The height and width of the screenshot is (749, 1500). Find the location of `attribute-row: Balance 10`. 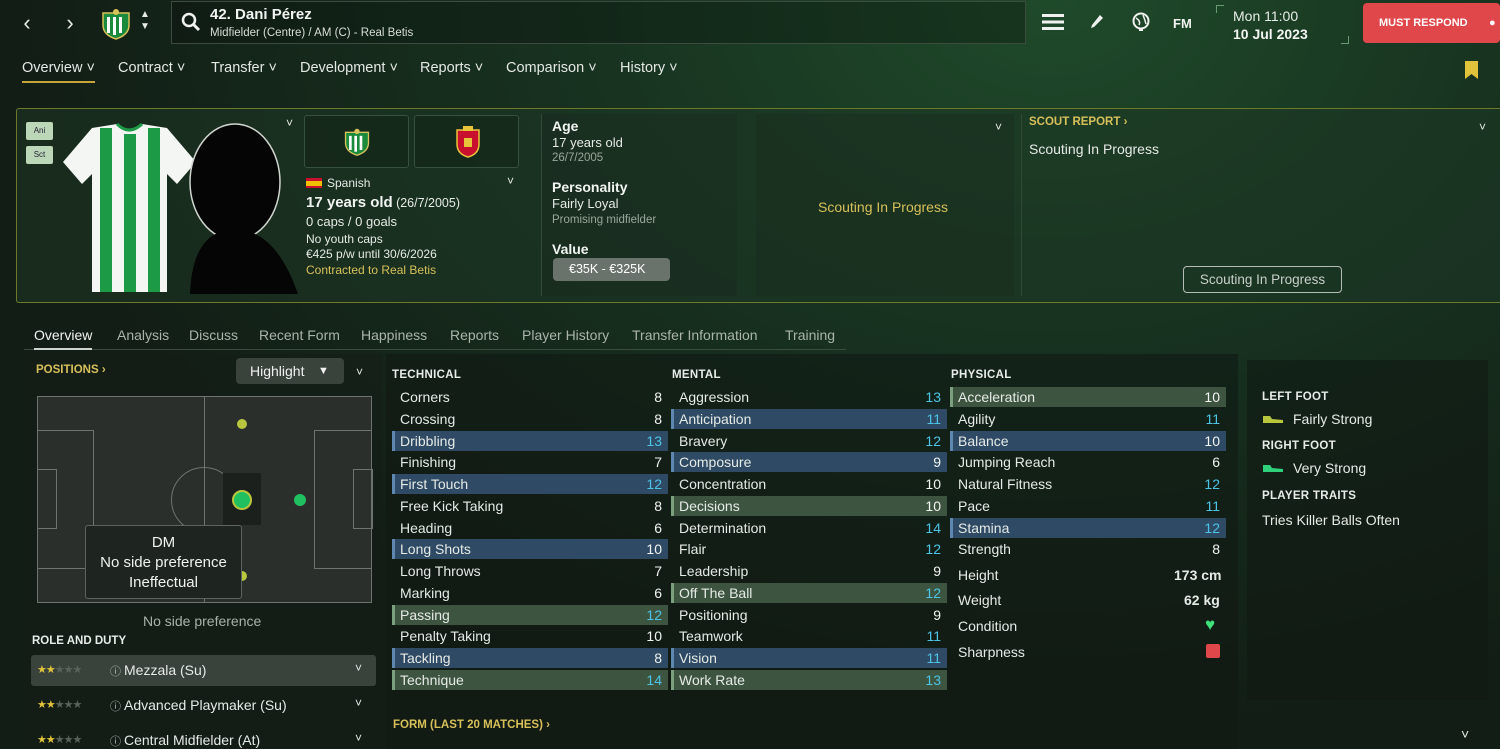

attribute-row: Balance 10 is located at coordinates (1088, 440).